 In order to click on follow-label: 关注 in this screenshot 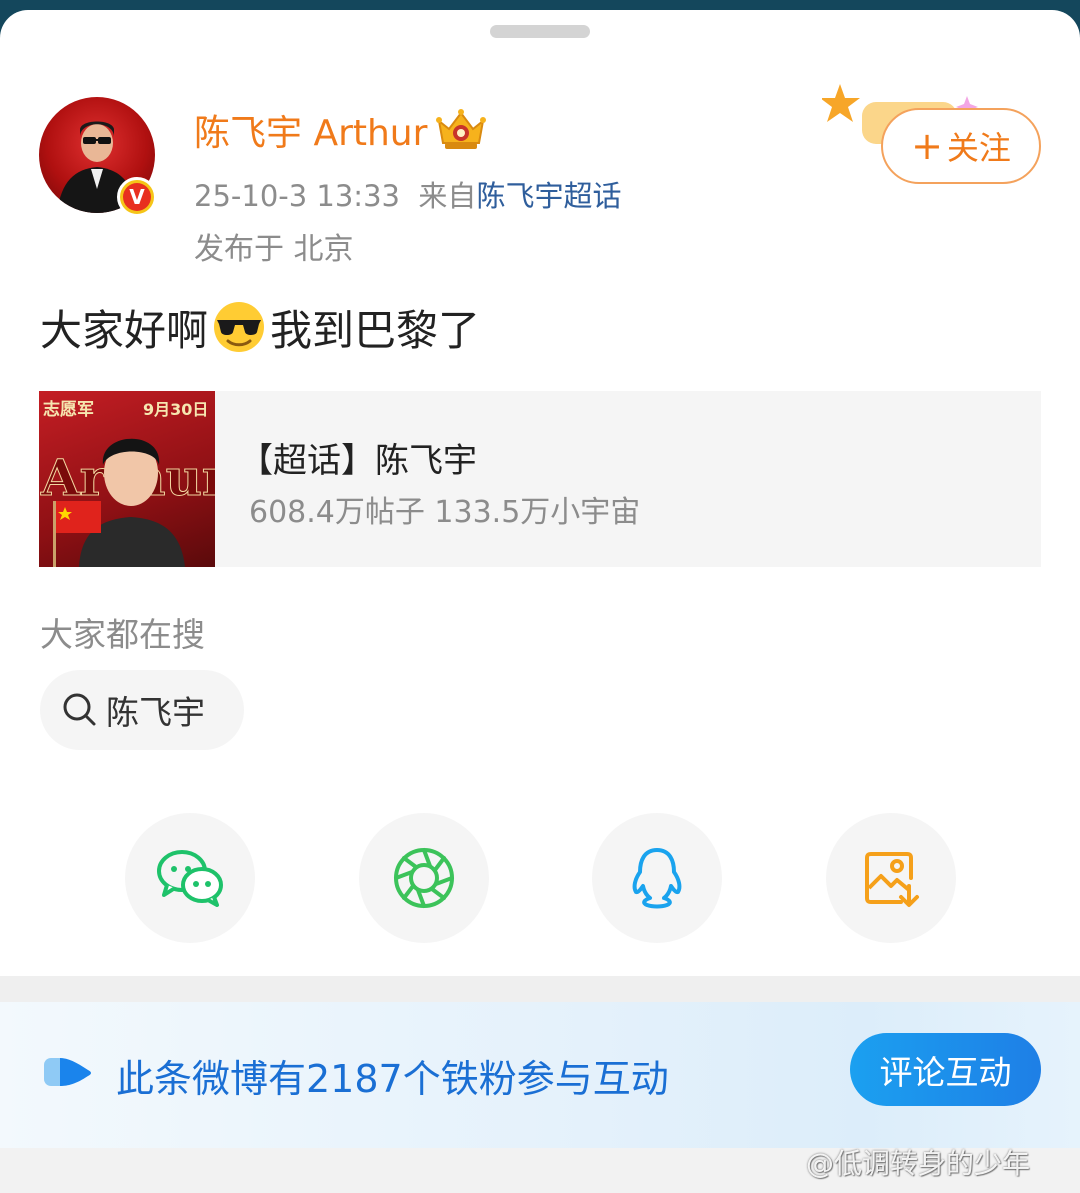, I will do `click(978, 148)`.